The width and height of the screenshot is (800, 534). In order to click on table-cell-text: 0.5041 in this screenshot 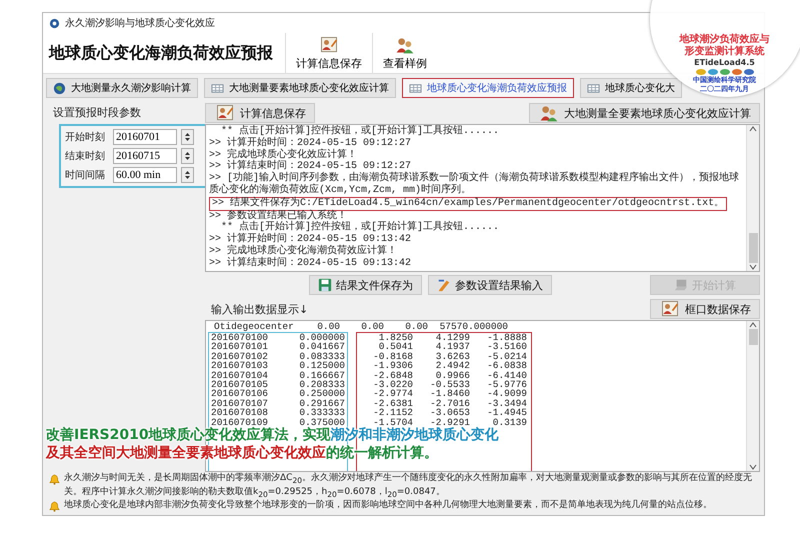, I will do `click(395, 347)`.